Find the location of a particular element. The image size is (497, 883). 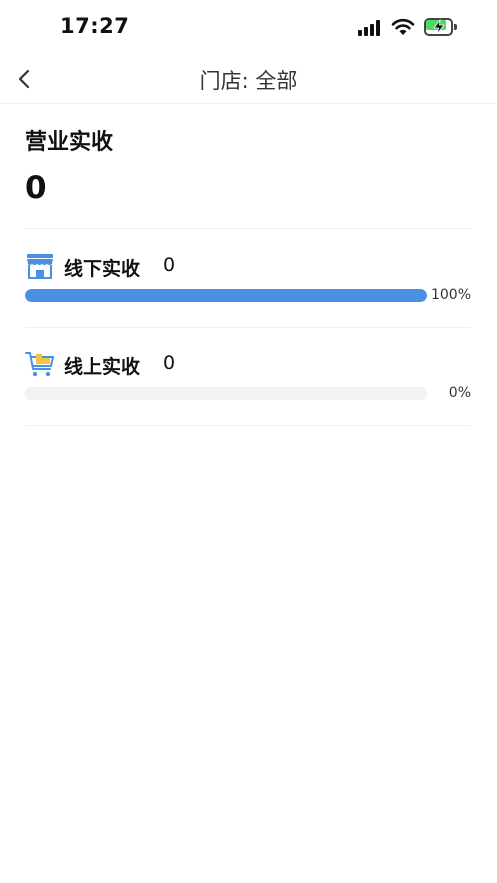

summary-label: 营业实收 is located at coordinates (69, 142).